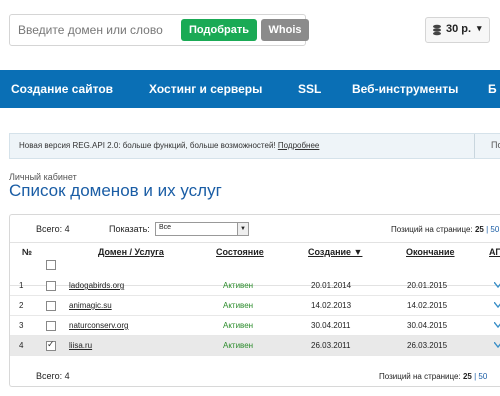 The width and height of the screenshot is (500, 396). I want to click on select-all-checkbox, so click(51, 265).